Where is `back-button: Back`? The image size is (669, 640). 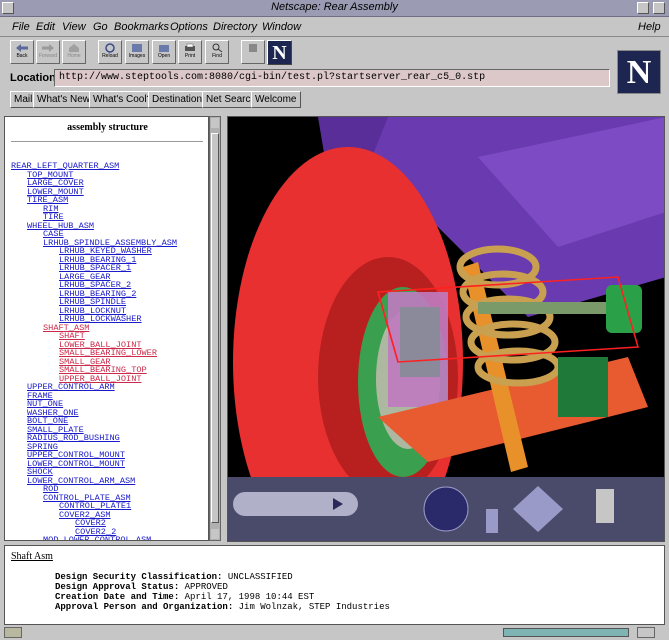
back-button: Back is located at coordinates (22, 52).